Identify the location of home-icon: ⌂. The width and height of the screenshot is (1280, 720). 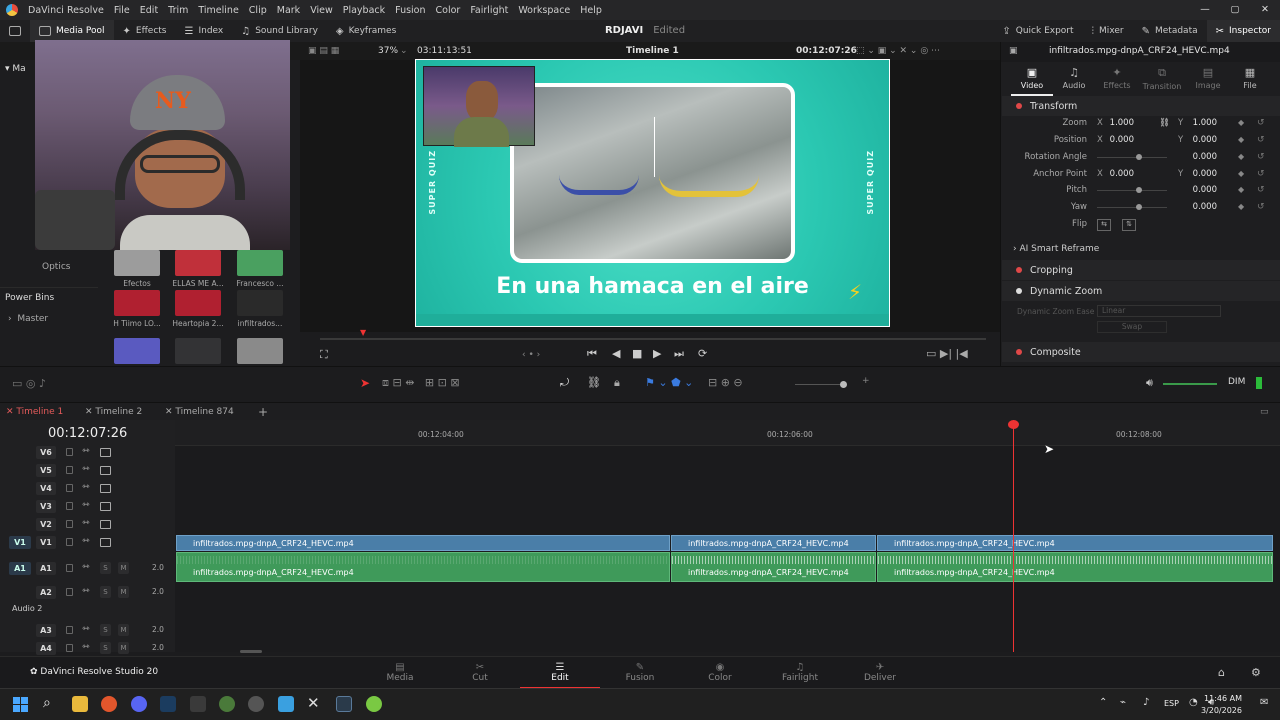
(1221, 672).